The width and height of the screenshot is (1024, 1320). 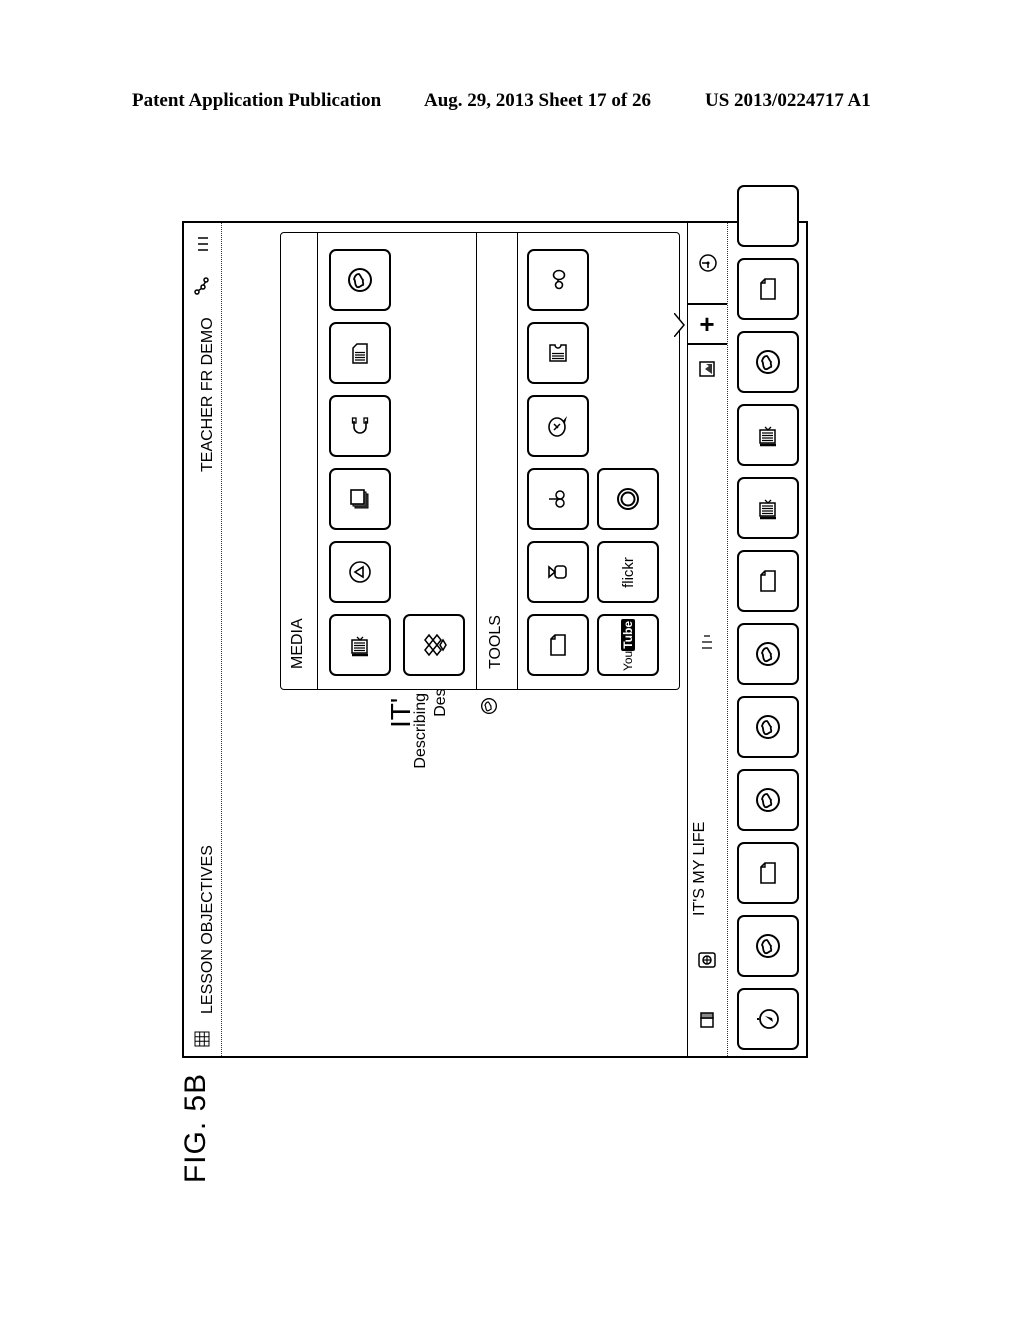 I want to click on patent-date-sheet: Aug. 29, 2013 Sheet 17 of 26, so click(x=537, y=100).